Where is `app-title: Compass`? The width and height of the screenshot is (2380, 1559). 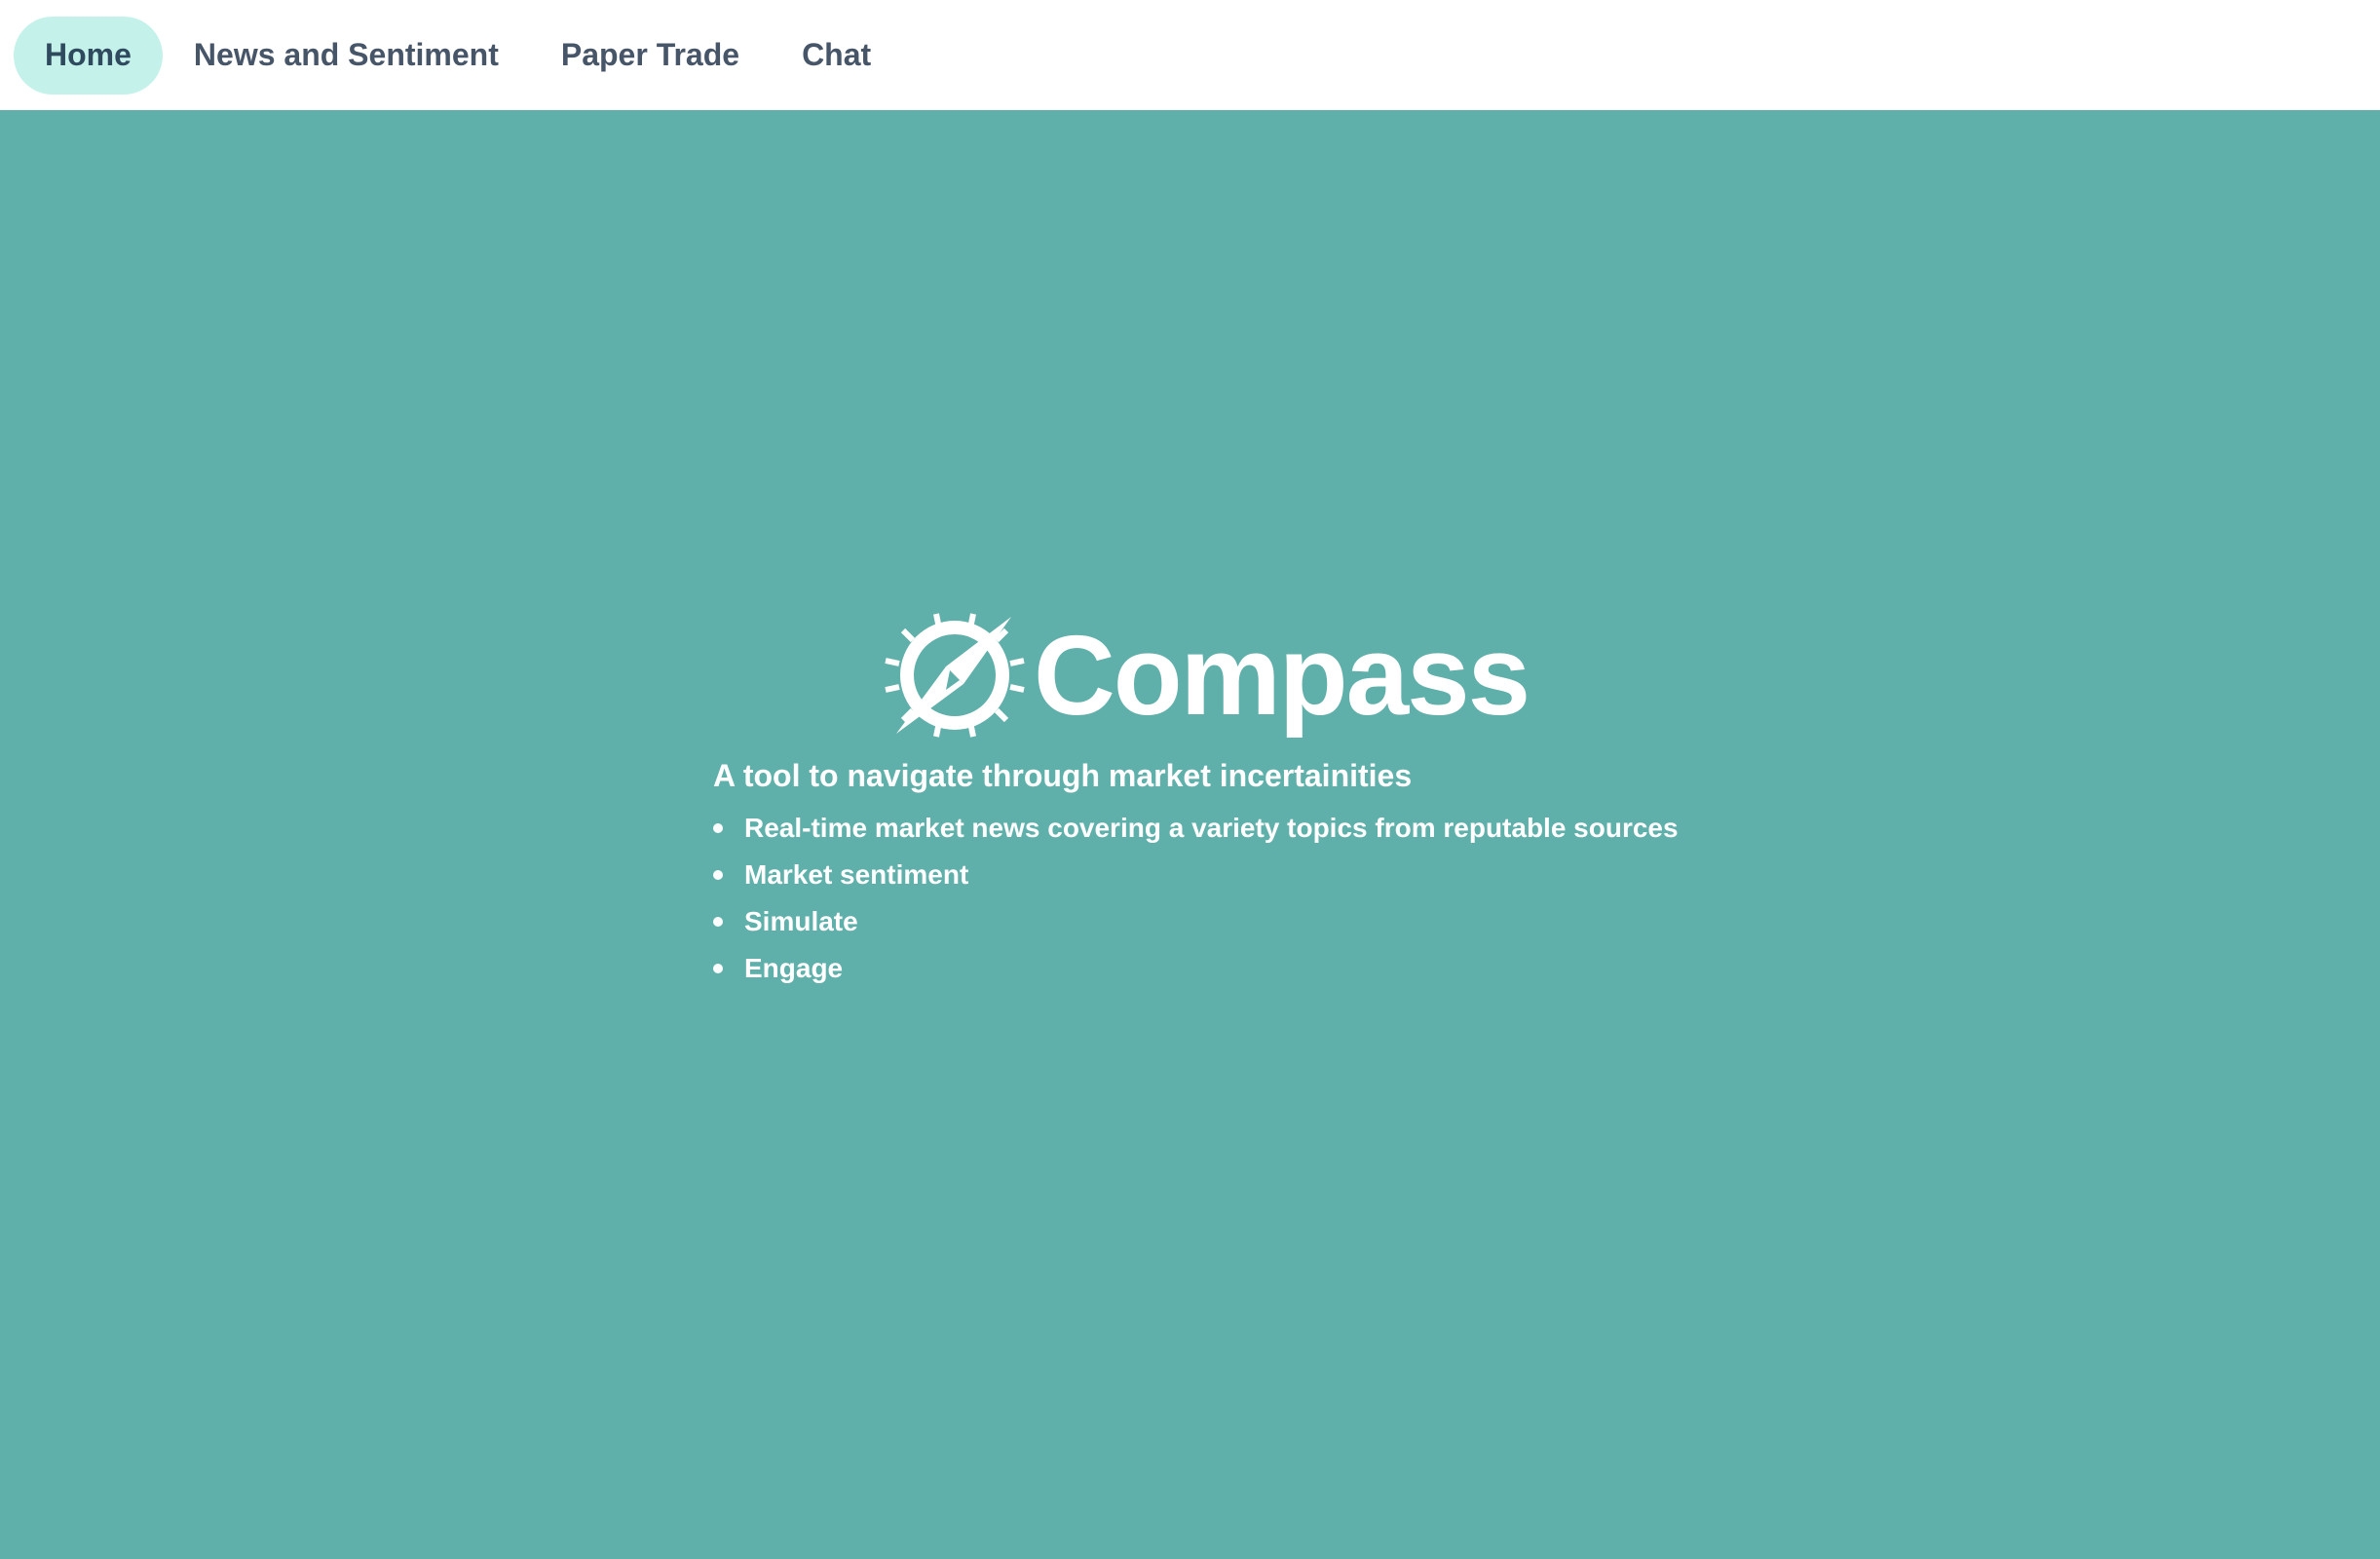 app-title: Compass is located at coordinates (1282, 675).